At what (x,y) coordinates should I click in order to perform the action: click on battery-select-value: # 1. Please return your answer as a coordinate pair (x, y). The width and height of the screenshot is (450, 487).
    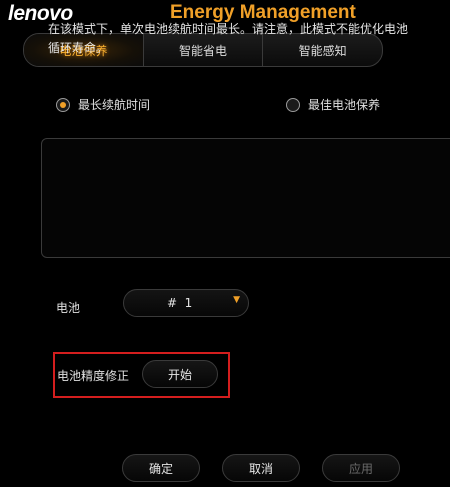
    Looking at the image, I should click on (180, 303).